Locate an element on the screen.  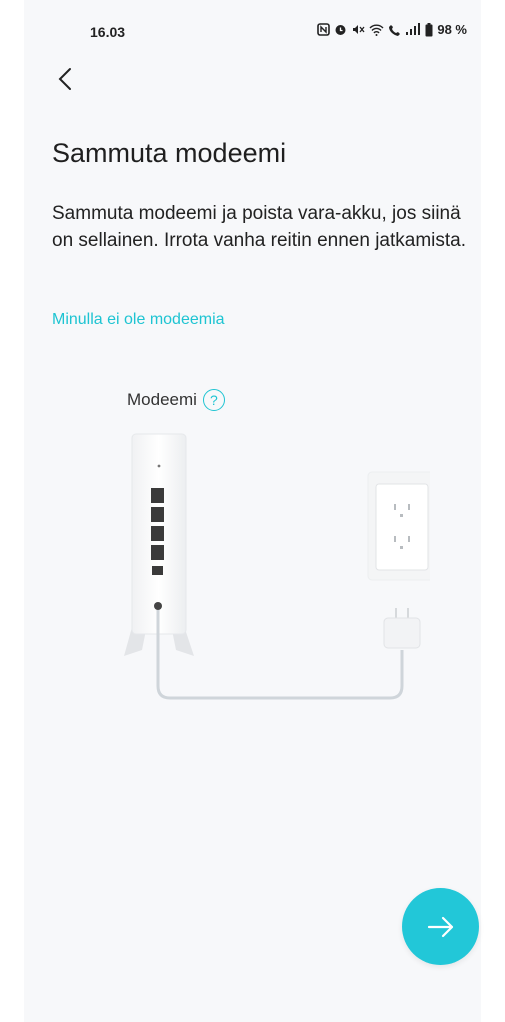
back-button is located at coordinates (67, 79).